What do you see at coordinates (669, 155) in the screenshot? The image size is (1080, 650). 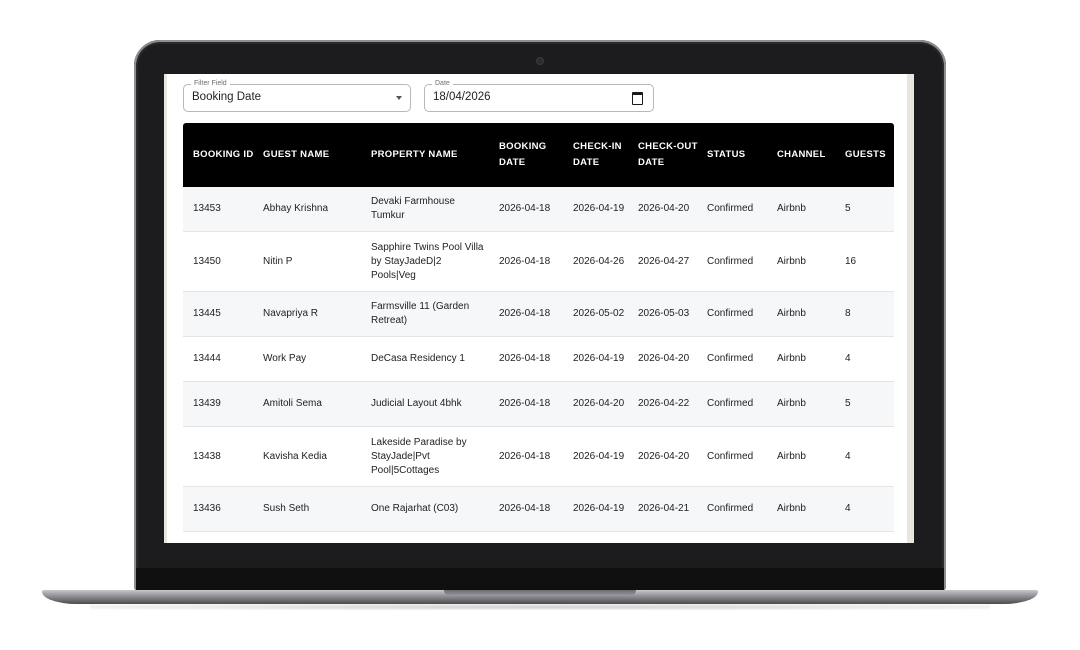 I see `column-header-check-out-date: CHECK-OUT DATE` at bounding box center [669, 155].